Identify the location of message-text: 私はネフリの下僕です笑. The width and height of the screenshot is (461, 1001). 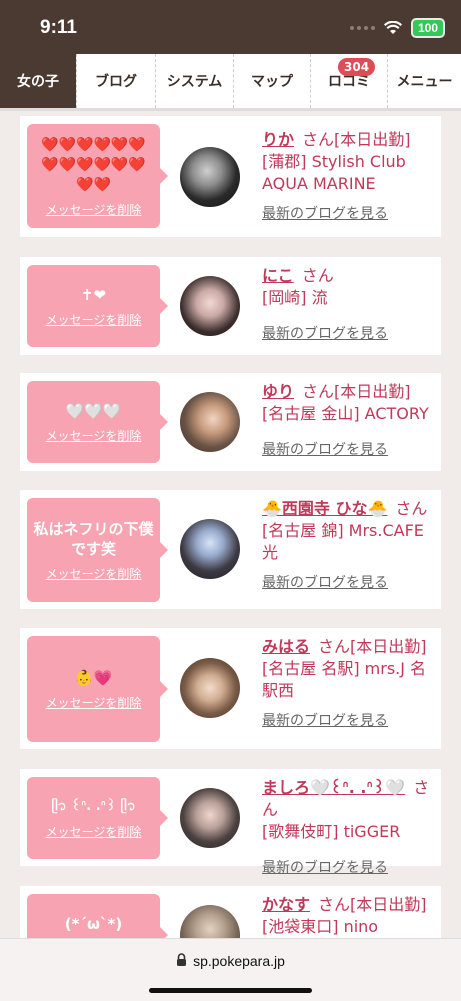
(93, 538).